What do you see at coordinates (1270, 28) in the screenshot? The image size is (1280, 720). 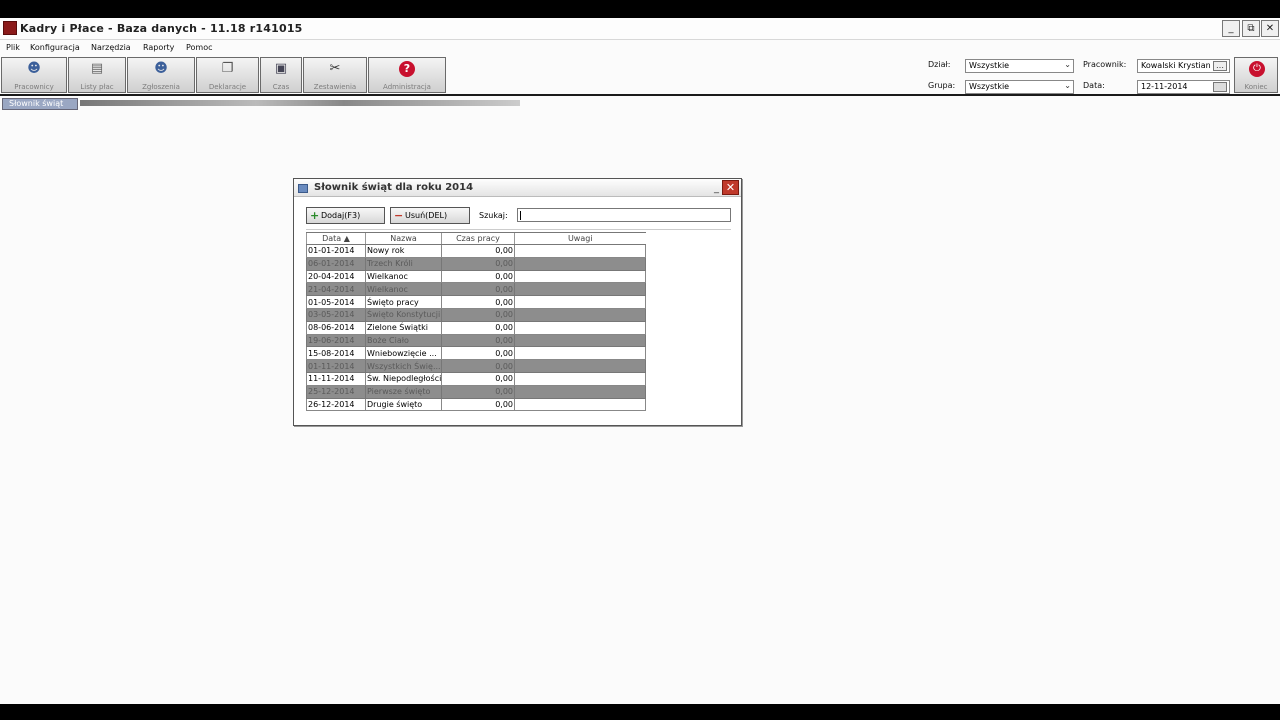 I see `close-window-button: ✕` at bounding box center [1270, 28].